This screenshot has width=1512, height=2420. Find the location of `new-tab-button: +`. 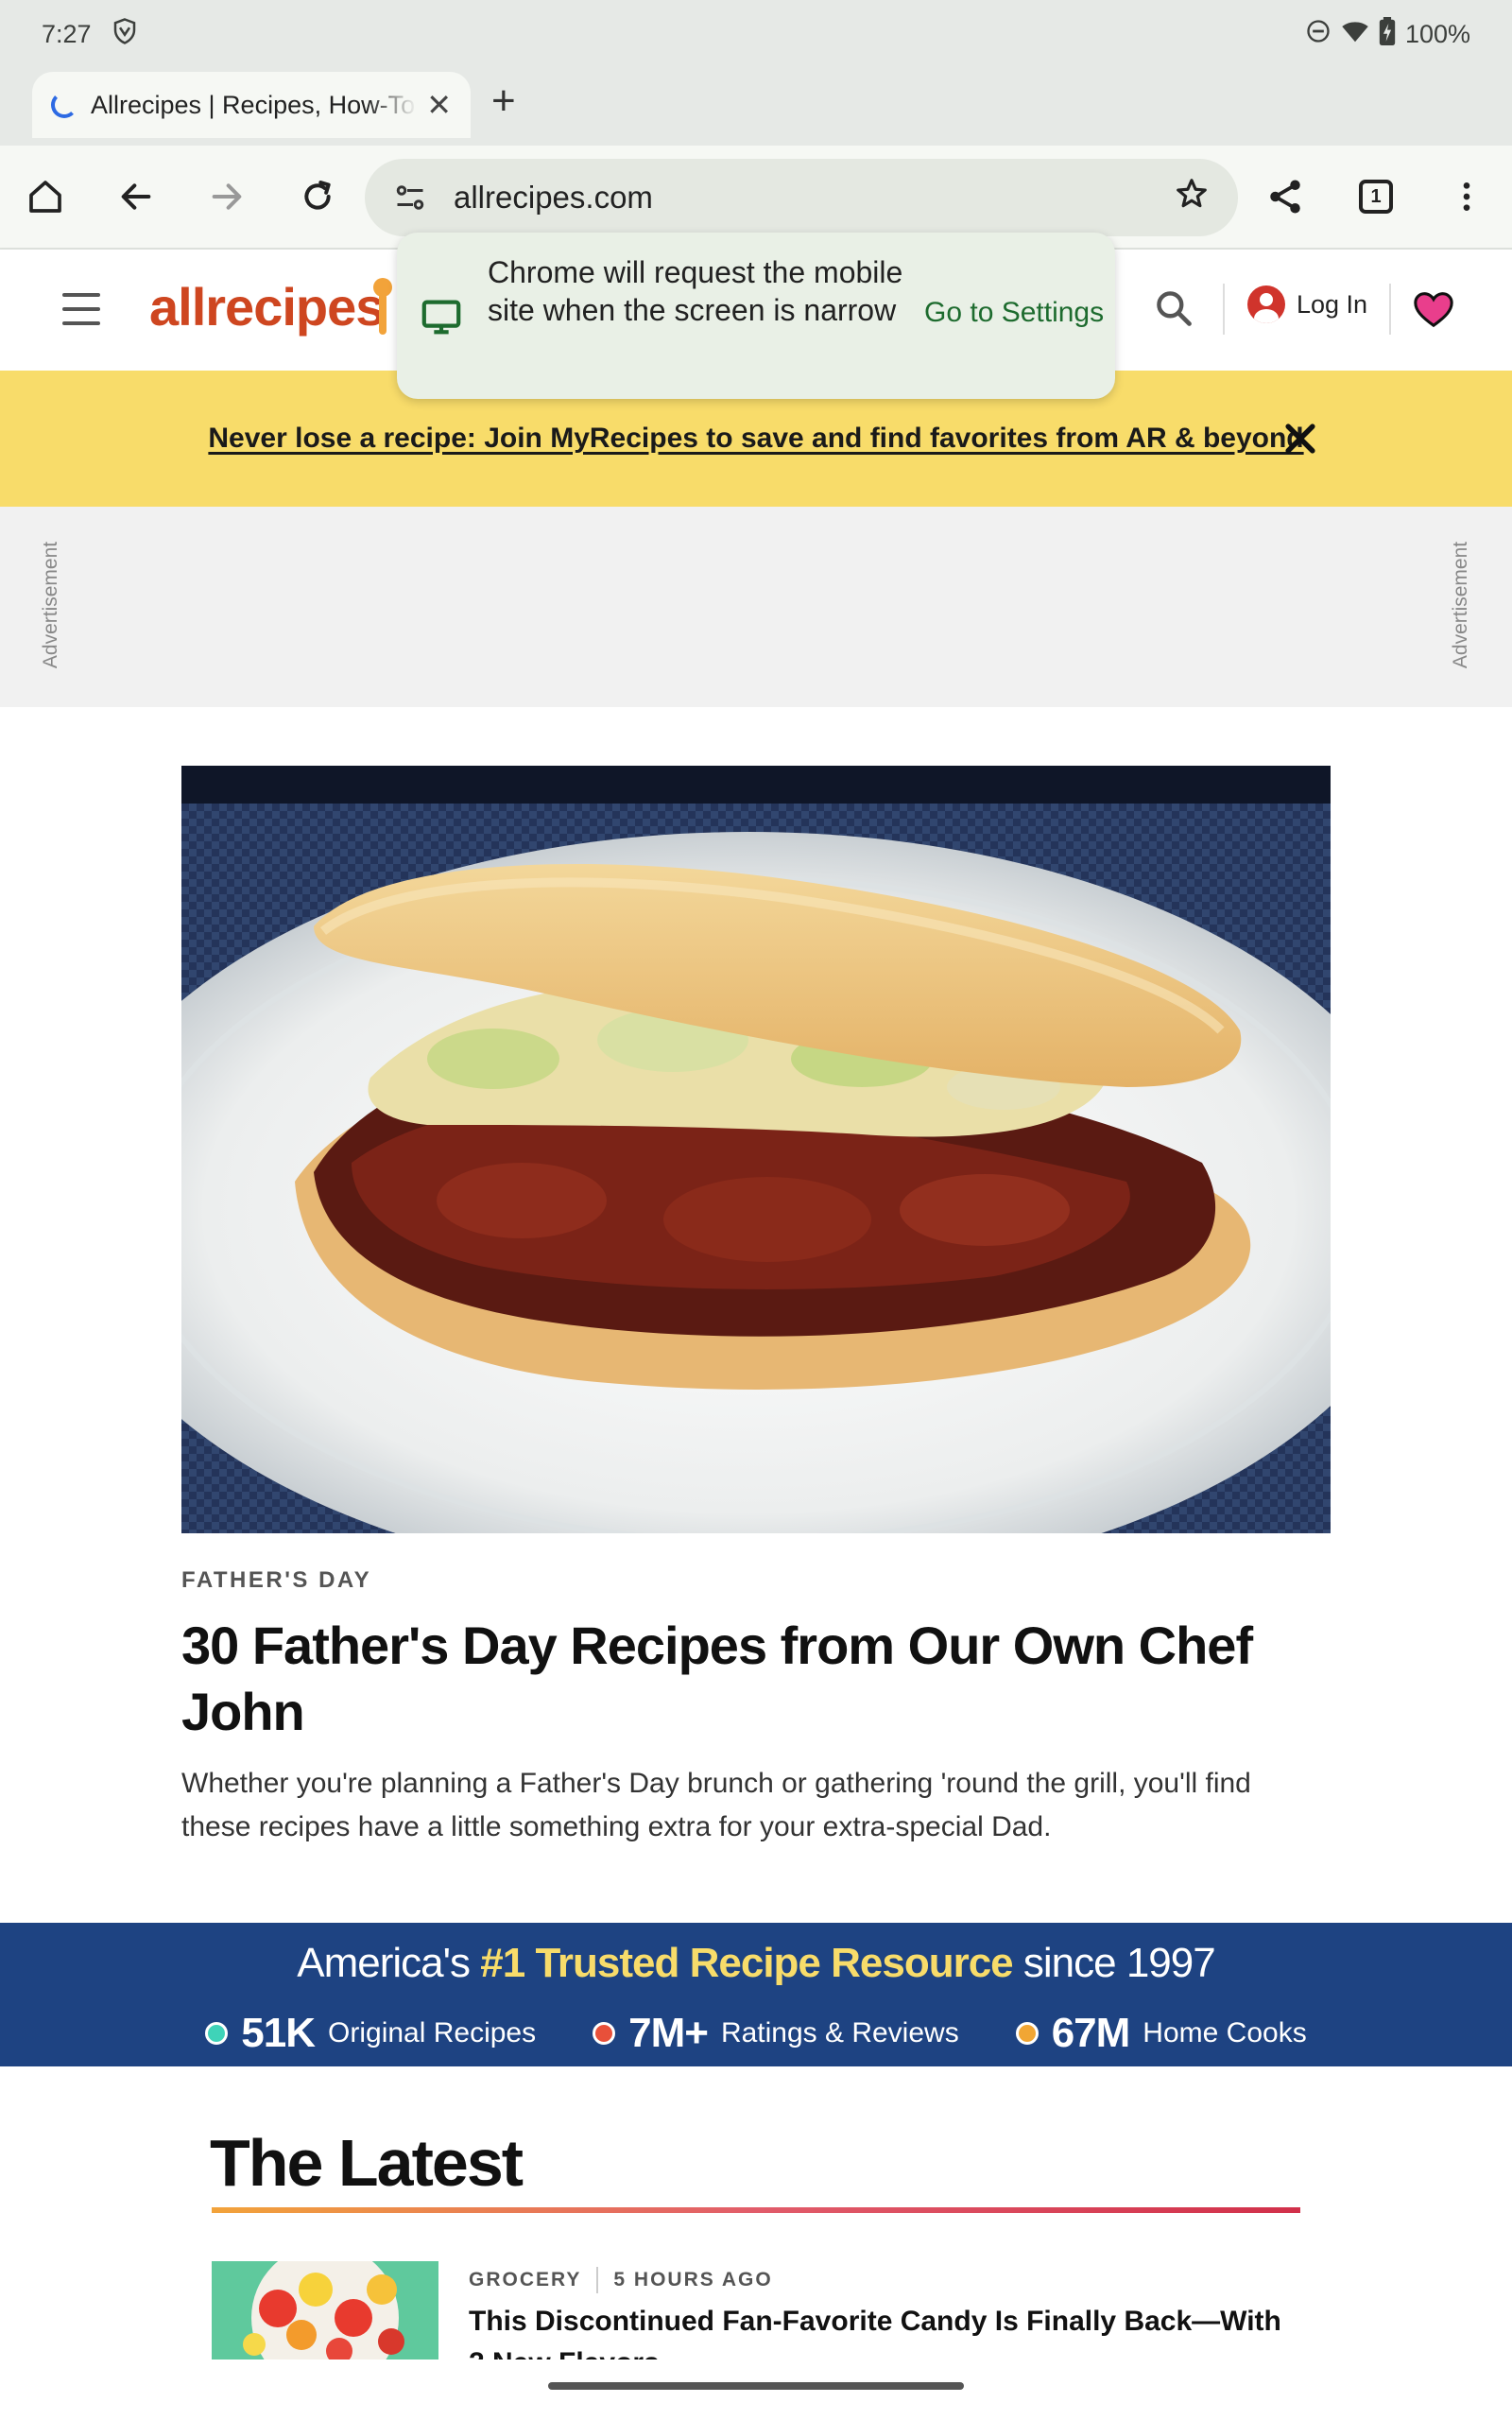

new-tab-button: + is located at coordinates (503, 101).